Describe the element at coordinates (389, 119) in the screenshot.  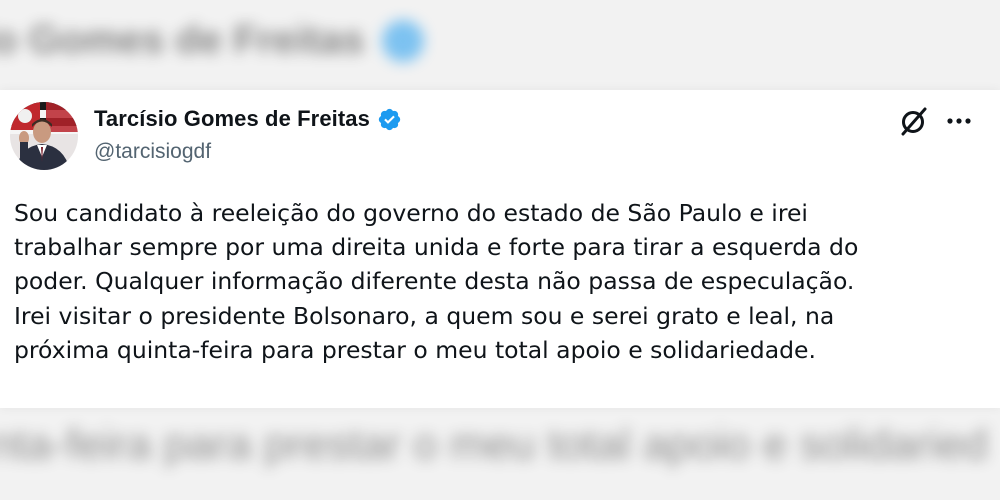
I see `verified-badge-icon` at that location.